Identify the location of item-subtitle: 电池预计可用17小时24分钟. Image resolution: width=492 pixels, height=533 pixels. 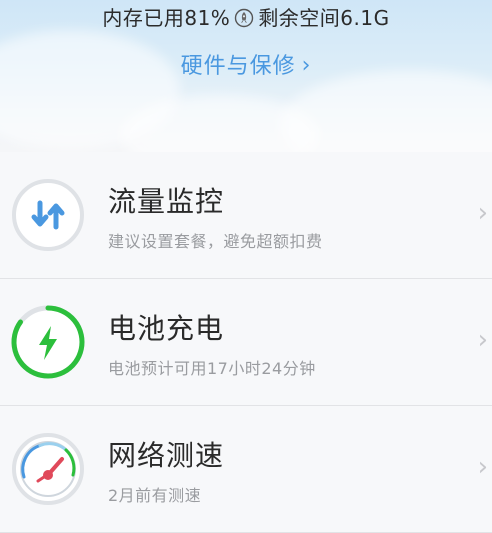
(212, 368).